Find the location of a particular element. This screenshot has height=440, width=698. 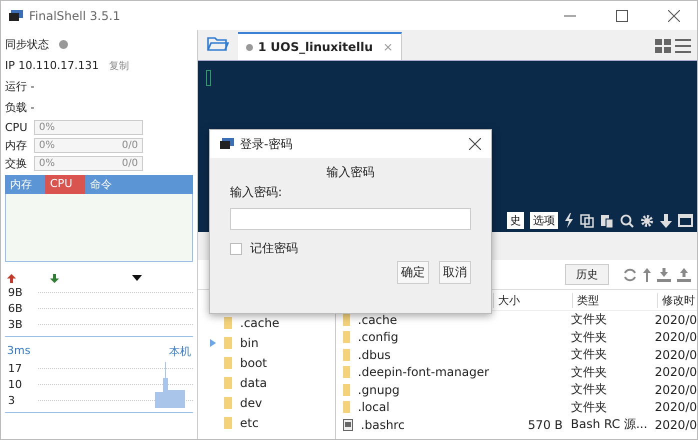

dialog-button: 取消 is located at coordinates (455, 272).